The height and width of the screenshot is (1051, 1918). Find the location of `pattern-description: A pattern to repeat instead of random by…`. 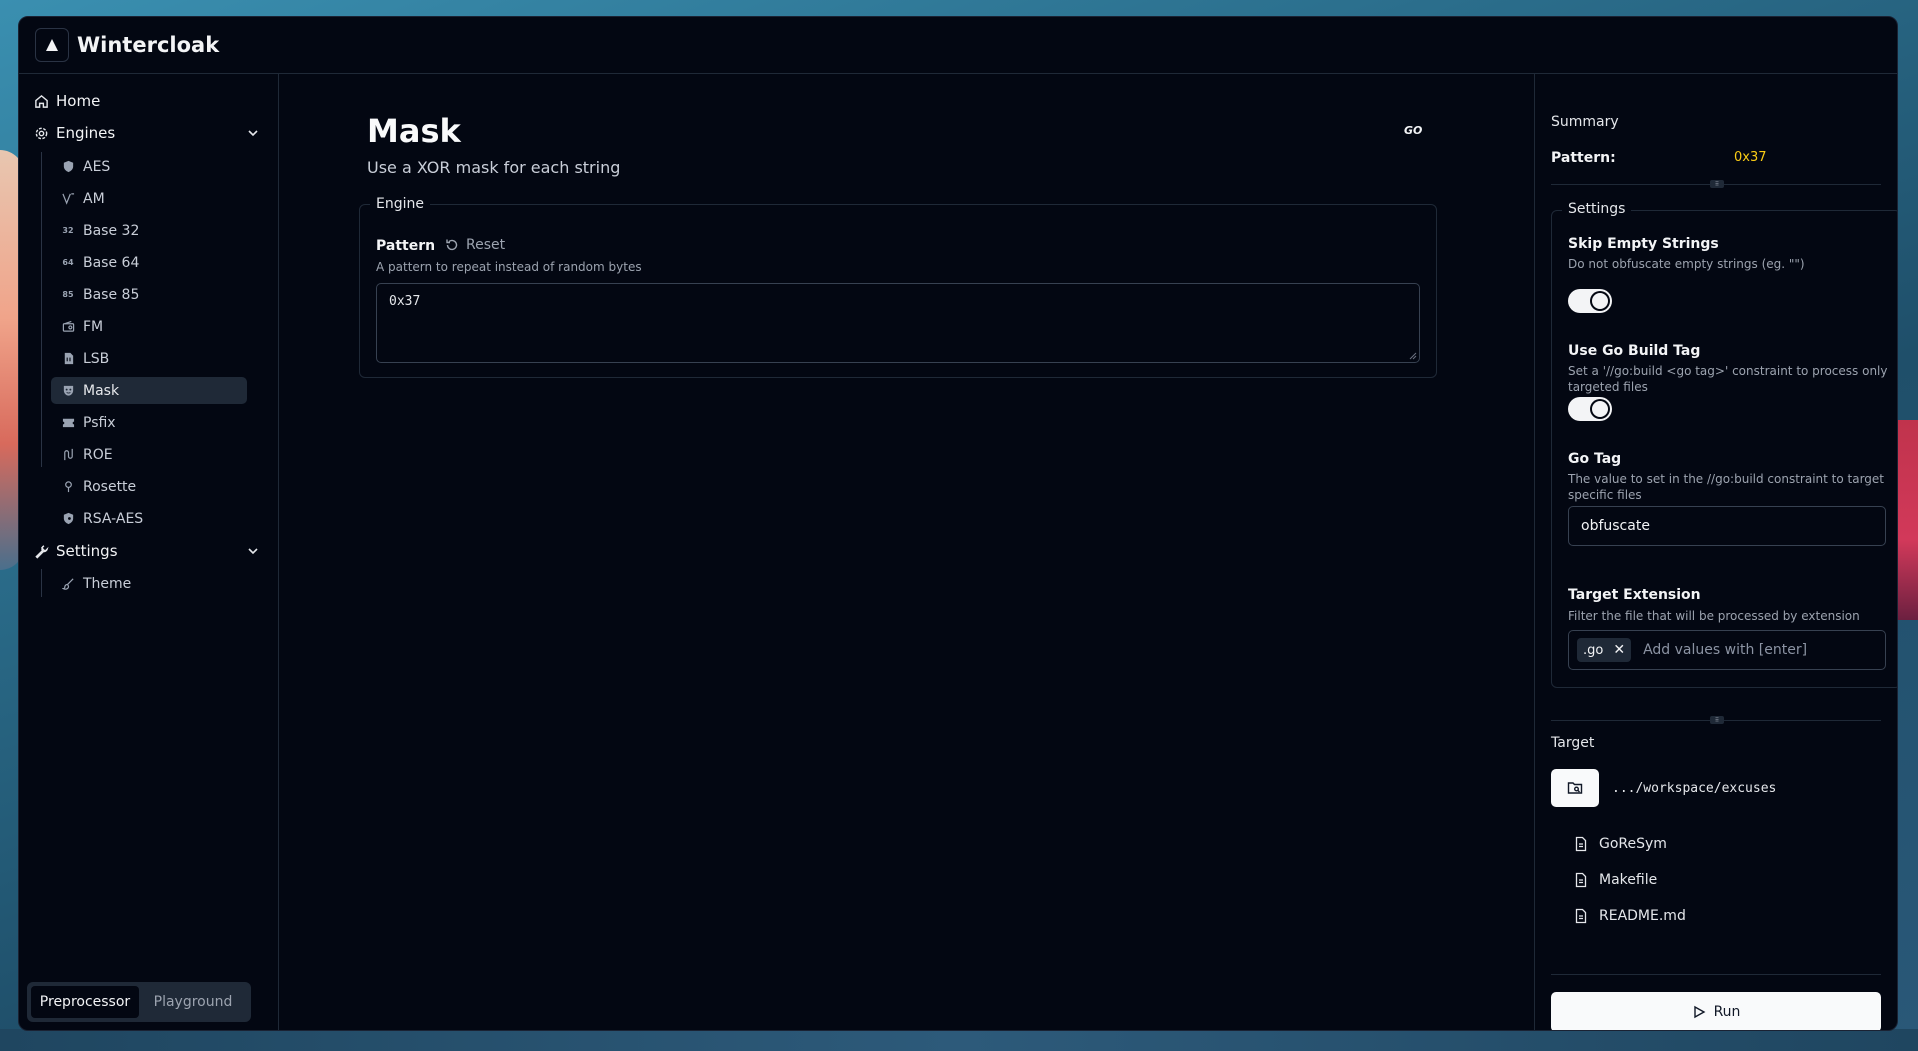

pattern-description: A pattern to repeat instead of random by… is located at coordinates (509, 267).